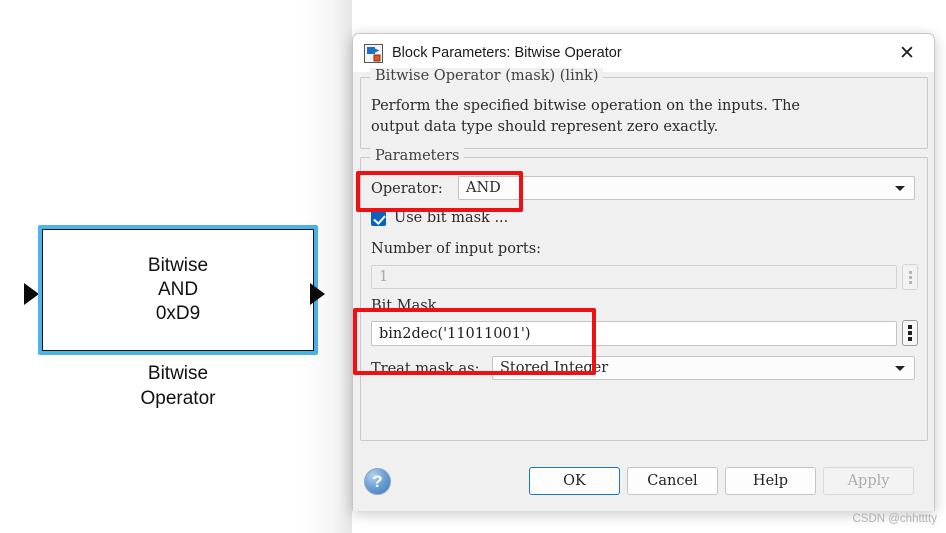 This screenshot has height=533, width=946. Describe the element at coordinates (868, 481) in the screenshot. I see `apply-button: Apply` at that location.